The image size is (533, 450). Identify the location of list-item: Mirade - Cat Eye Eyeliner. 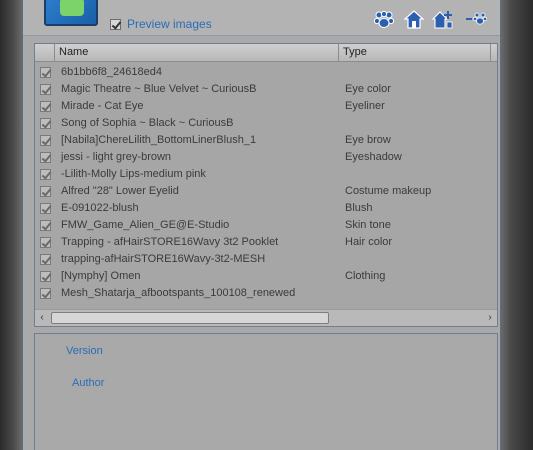
(266, 106).